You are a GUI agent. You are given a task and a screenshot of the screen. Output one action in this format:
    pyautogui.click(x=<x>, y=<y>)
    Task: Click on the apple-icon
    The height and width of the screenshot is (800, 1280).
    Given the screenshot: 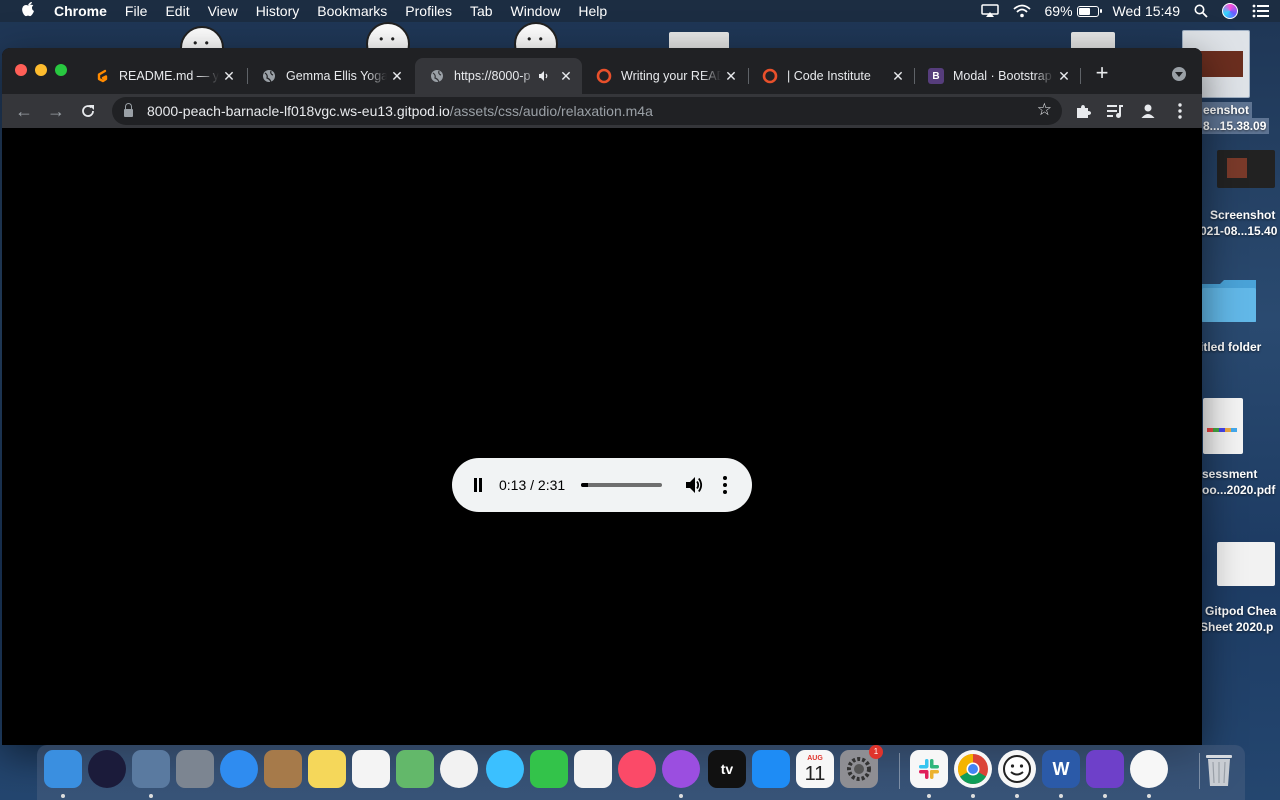 What is the action you would take?
    pyautogui.click(x=28, y=11)
    